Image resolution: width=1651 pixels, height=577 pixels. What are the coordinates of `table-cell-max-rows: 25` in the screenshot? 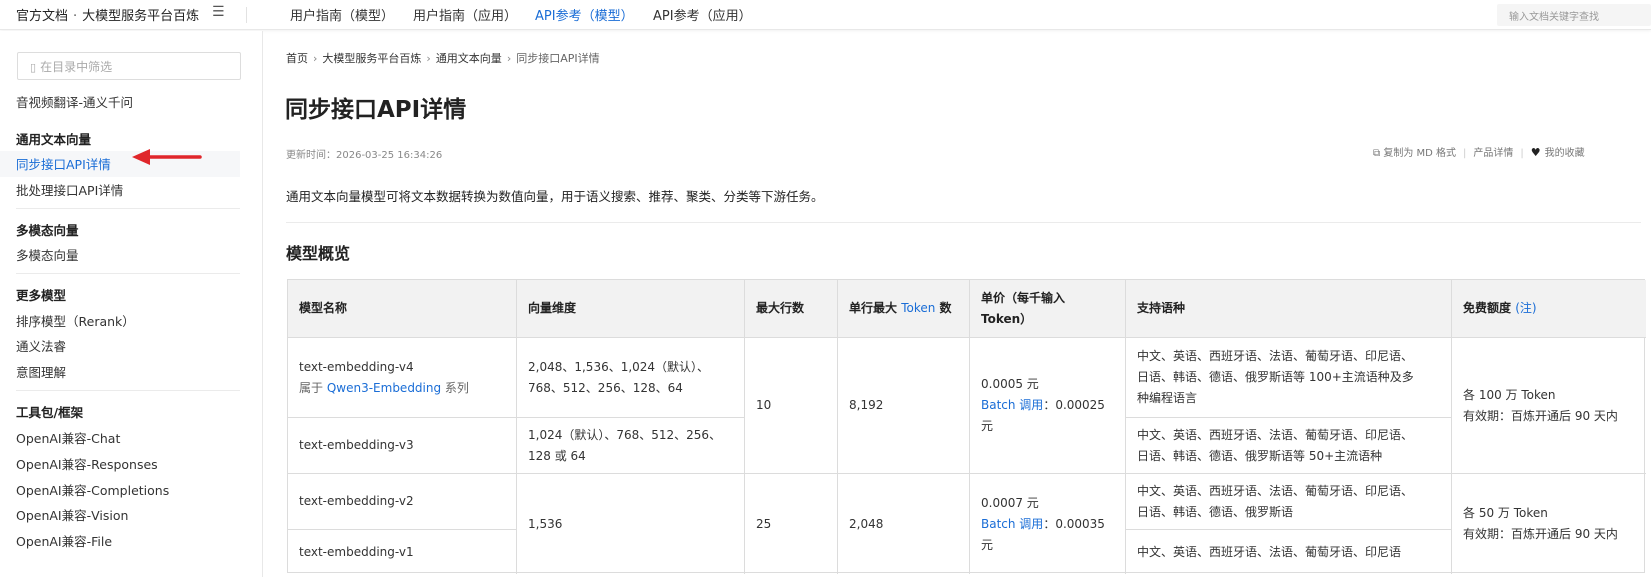 It's located at (791, 524).